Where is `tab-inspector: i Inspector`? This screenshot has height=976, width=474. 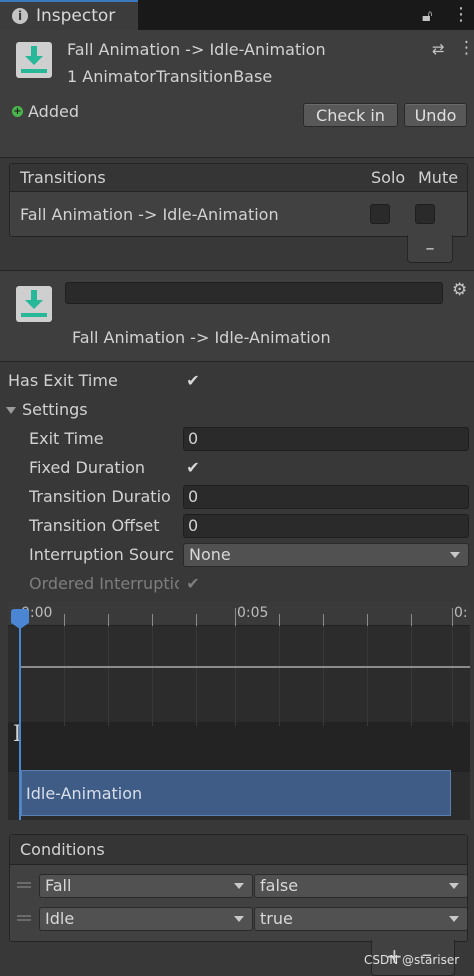
tab-inspector: i Inspector is located at coordinates (69, 15).